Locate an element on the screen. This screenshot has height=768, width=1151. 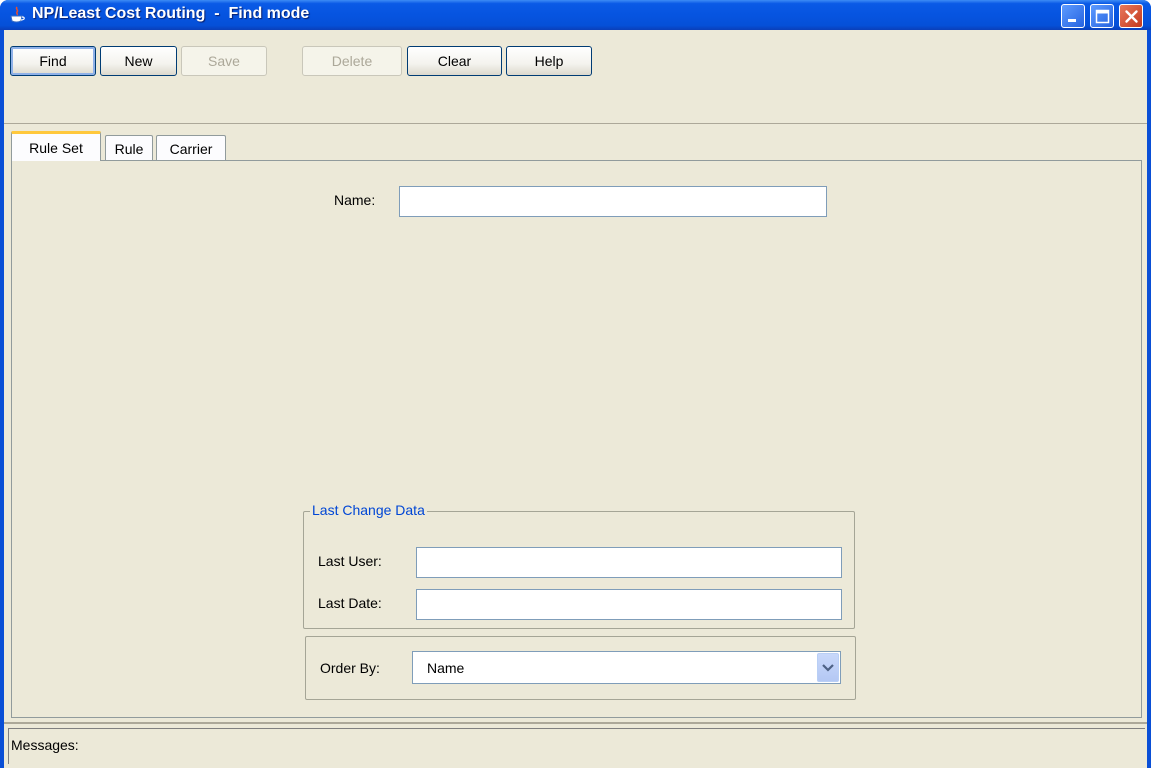
messages-label: Messages: is located at coordinates (45, 745).